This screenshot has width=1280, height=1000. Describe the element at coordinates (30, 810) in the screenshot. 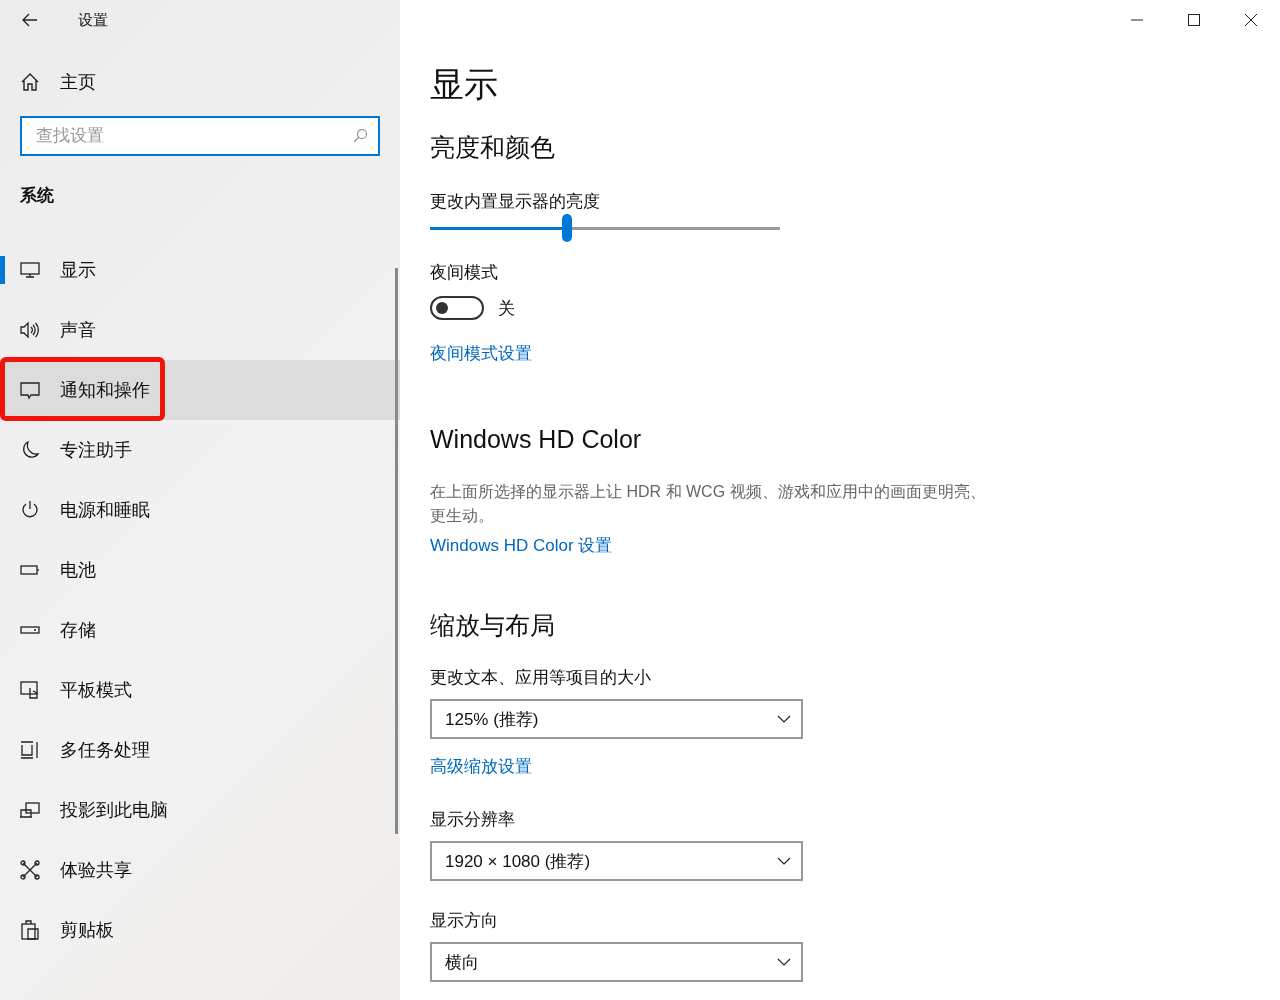

I see `projector-icon` at that location.